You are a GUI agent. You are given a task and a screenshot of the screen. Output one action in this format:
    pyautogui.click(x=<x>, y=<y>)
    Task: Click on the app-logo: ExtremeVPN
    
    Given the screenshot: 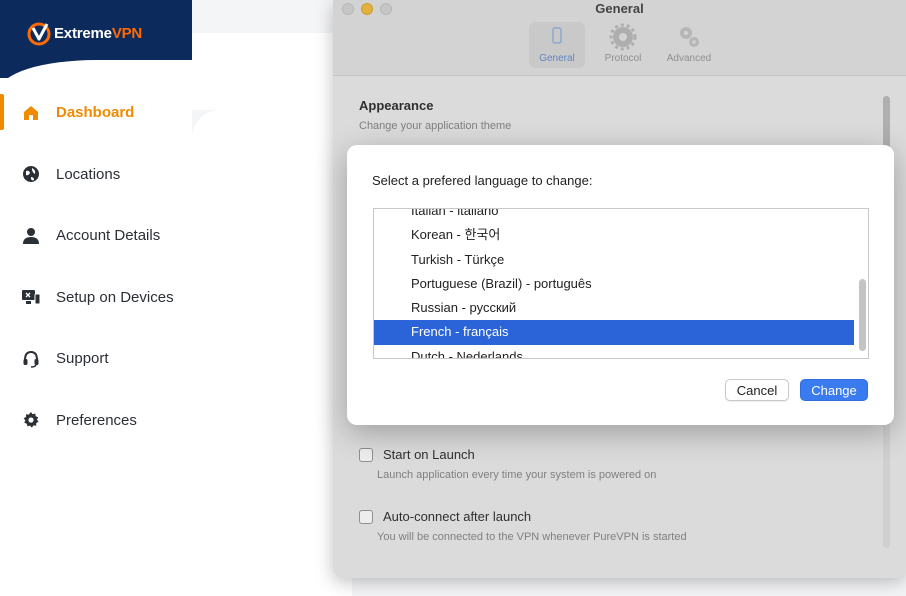 What is the action you would take?
    pyautogui.click(x=84, y=33)
    